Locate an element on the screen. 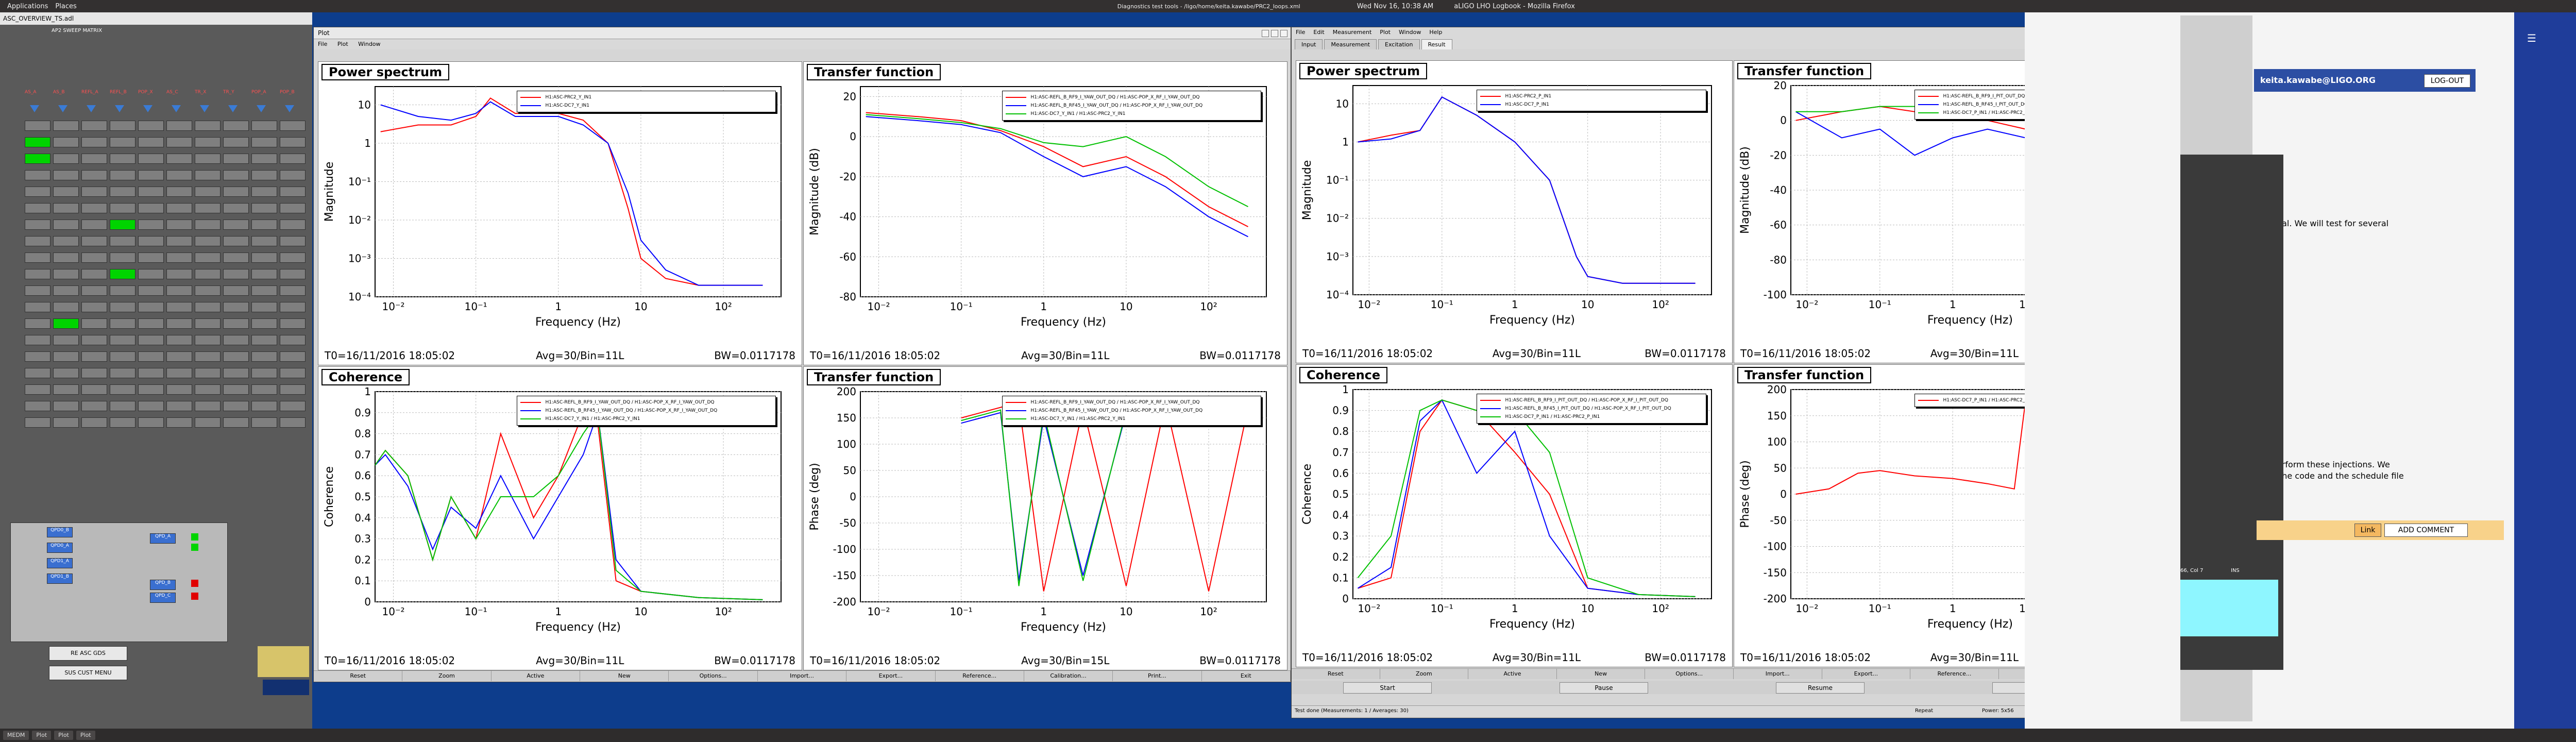  sus-menu-button: SUS CUST MENU is located at coordinates (88, 673).